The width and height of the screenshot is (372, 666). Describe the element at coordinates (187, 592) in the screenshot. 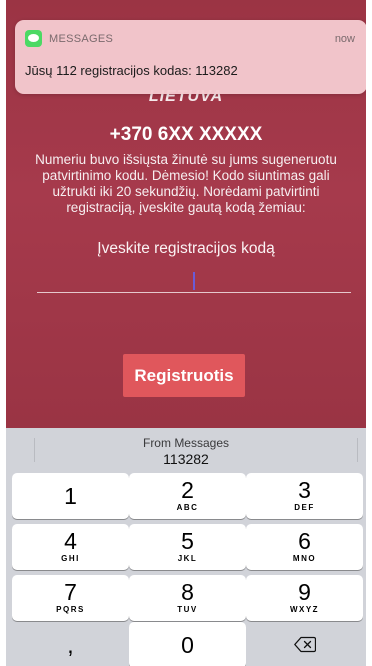

I see `key-digit: 8` at that location.